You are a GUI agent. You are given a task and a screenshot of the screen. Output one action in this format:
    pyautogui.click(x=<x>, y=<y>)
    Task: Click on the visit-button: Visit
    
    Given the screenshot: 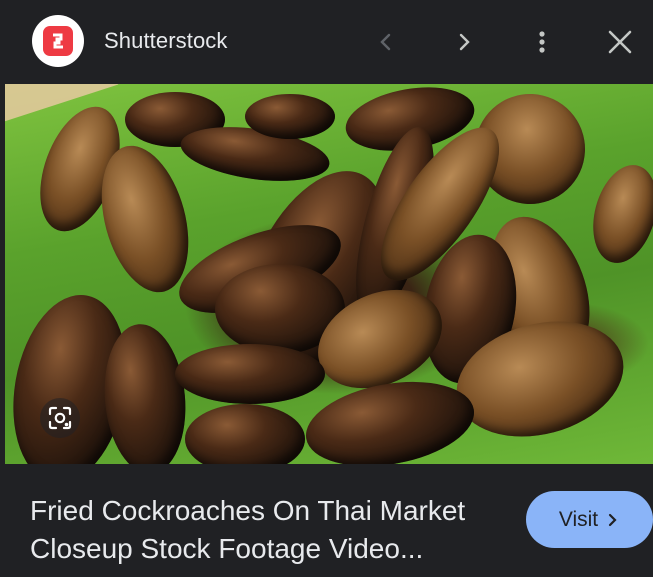 What is the action you would take?
    pyautogui.click(x=589, y=519)
    